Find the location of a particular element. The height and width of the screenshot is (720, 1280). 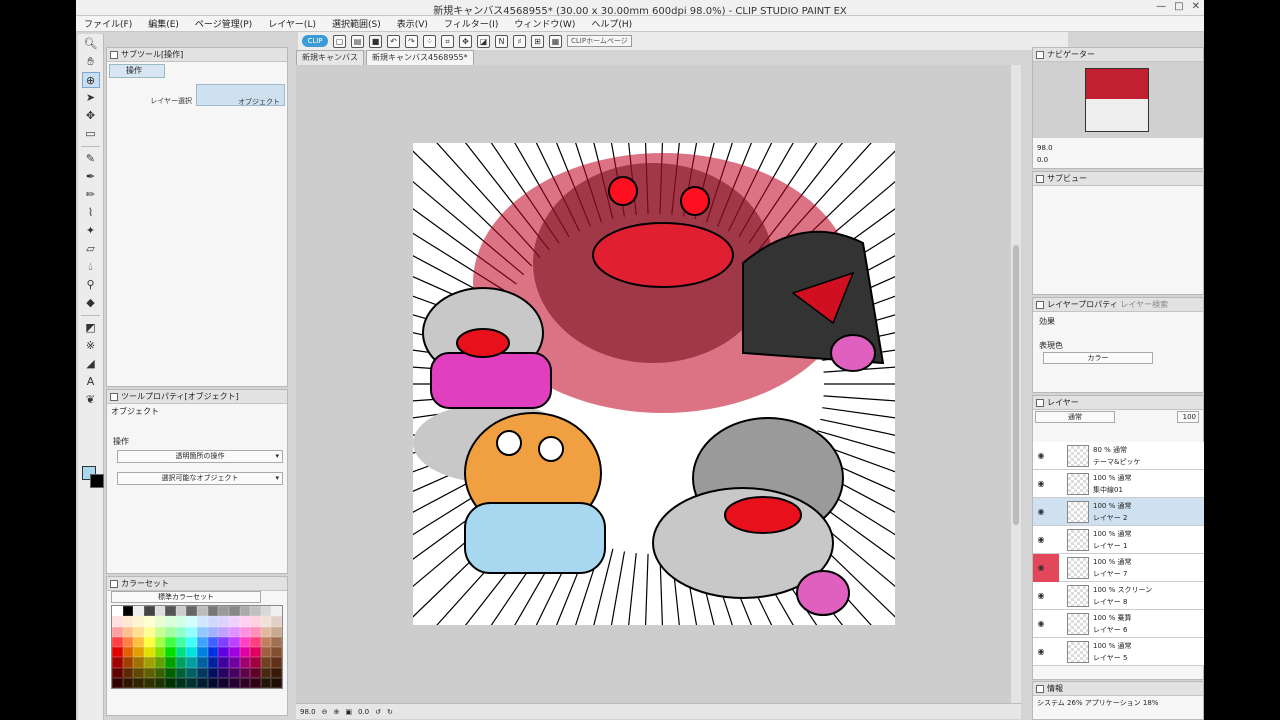

layer-row: ◉ 100 % 通常 レイヤー 1 is located at coordinates (1118, 540).